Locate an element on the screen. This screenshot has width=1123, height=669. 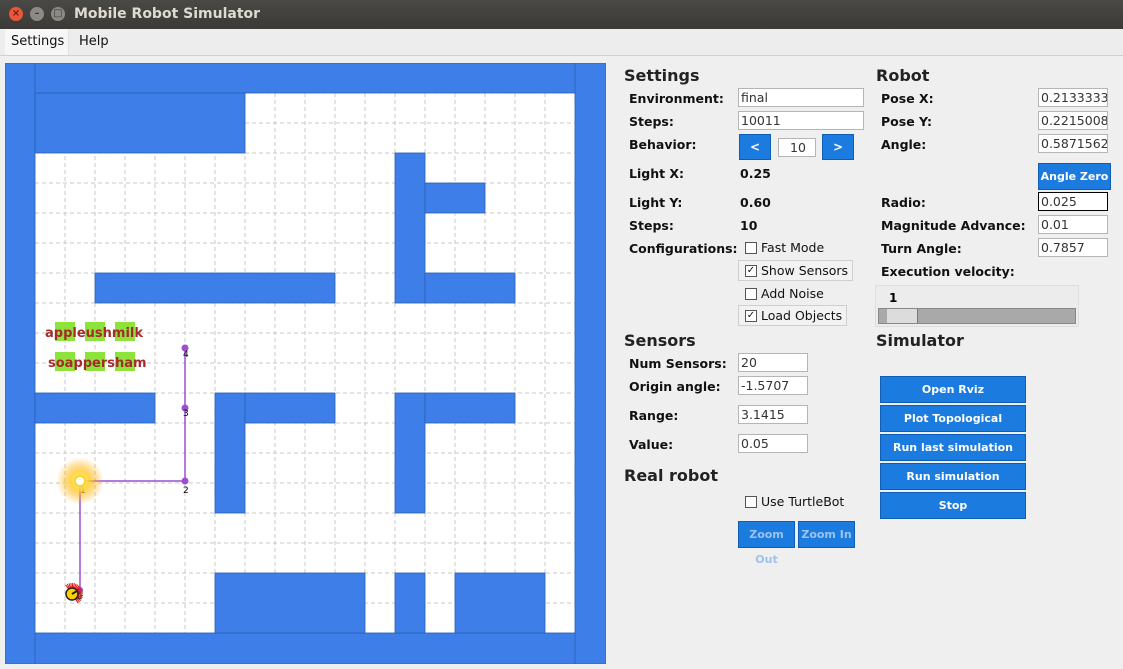
plot-topological-button: Plot Topological is located at coordinates (953, 418).